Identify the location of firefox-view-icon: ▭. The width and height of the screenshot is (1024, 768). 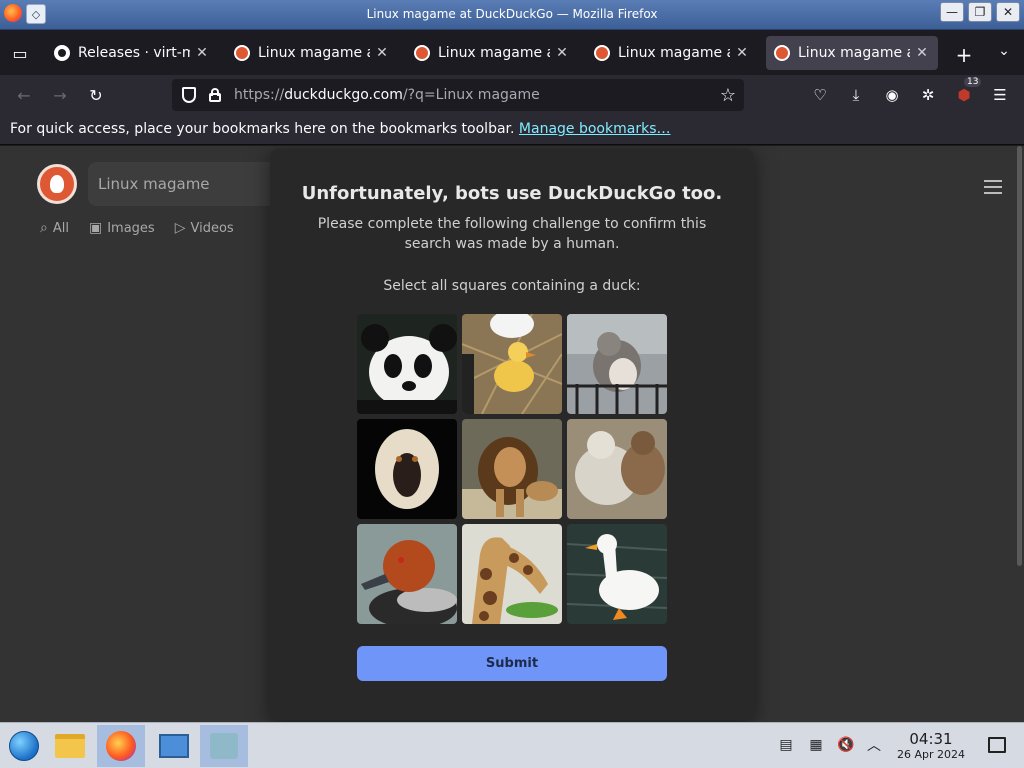
(20, 53).